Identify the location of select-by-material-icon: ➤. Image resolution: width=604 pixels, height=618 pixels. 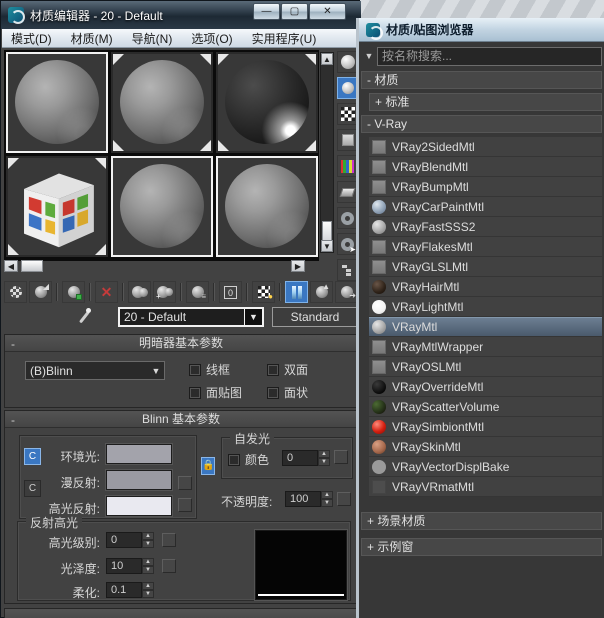
(347, 244).